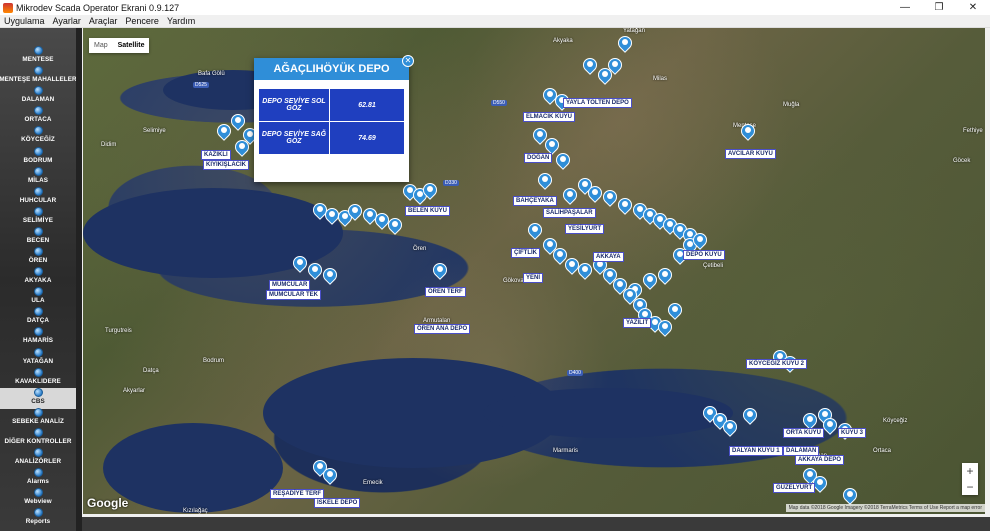 This screenshot has width=990, height=531. I want to click on station-label: DALYAN KUYU 1, so click(756, 451).